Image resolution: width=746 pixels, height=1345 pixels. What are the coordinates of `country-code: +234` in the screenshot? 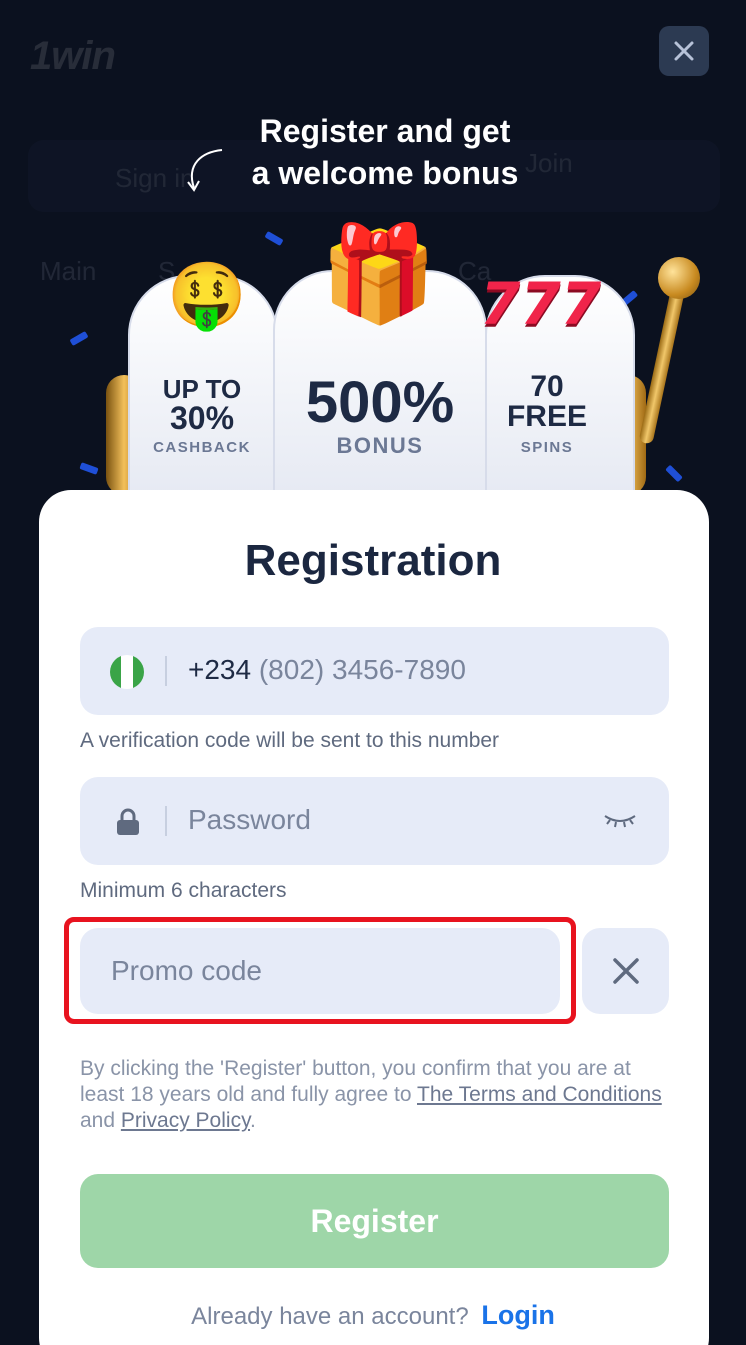 It's located at (220, 669).